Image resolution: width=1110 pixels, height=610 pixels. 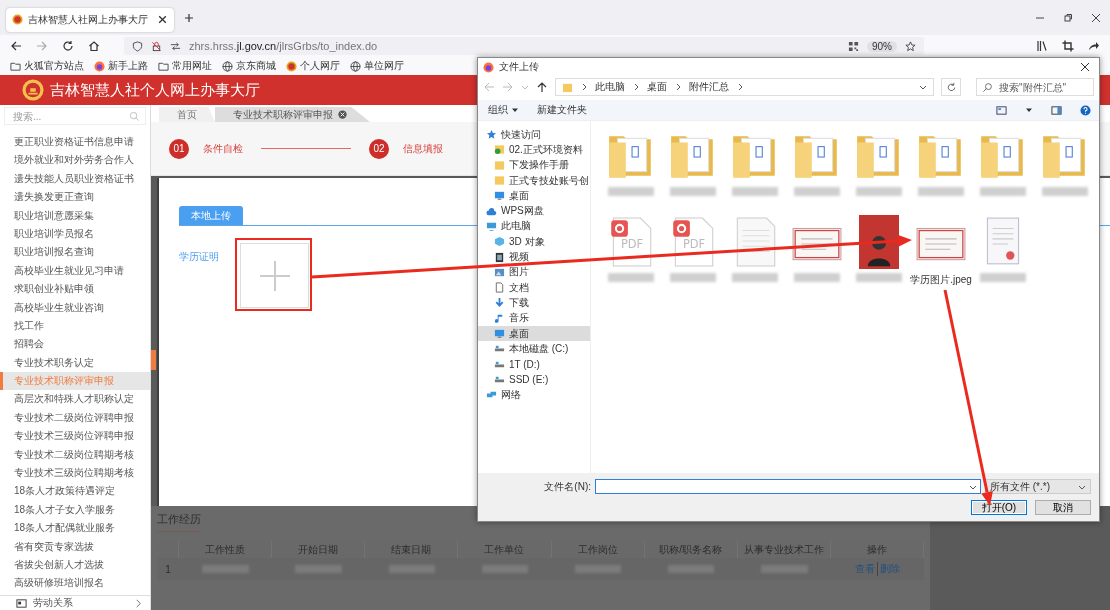 I want to click on bookmark: 京东商城, so click(x=249, y=66).